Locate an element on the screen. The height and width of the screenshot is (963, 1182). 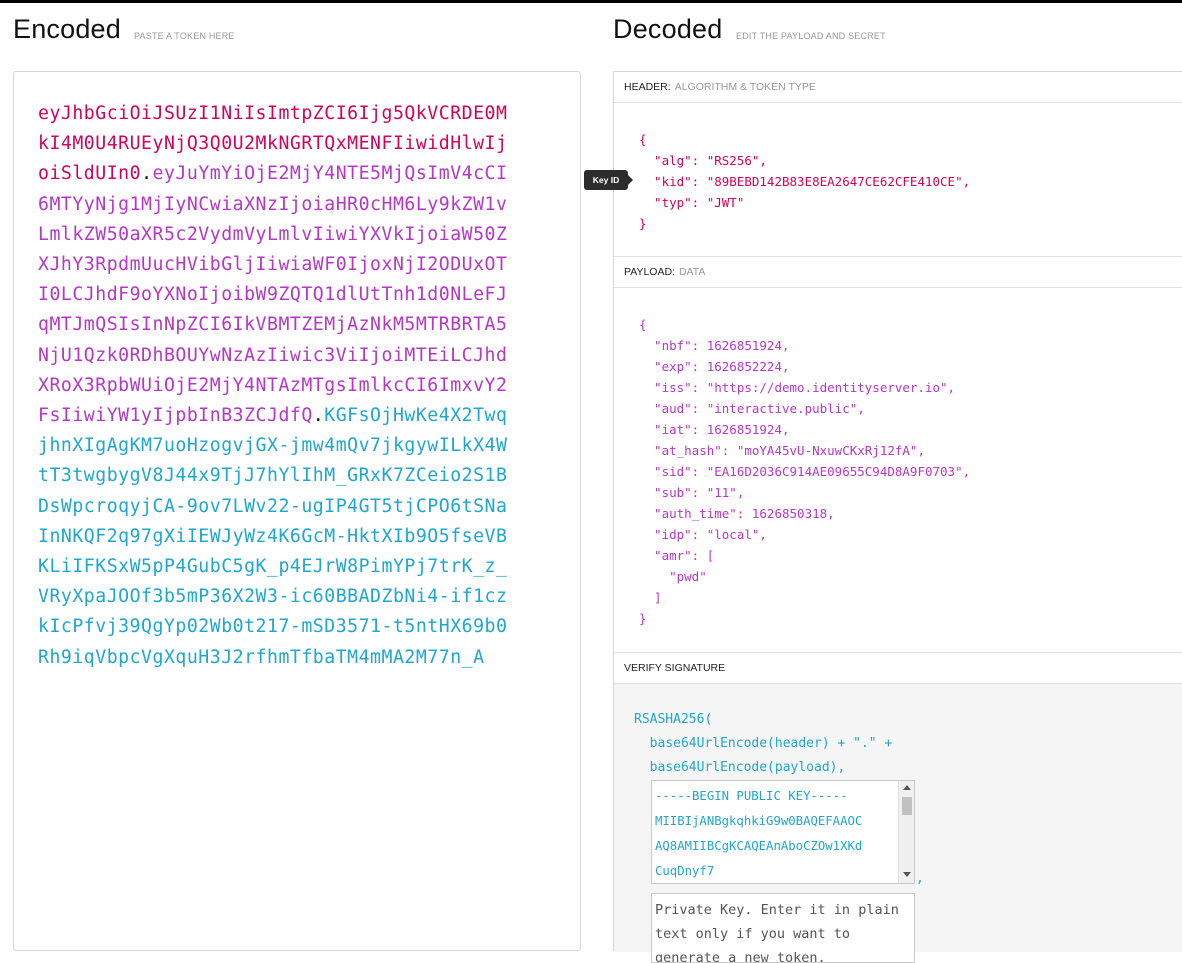
scroll-up-arrow-icon is located at coordinates (907, 787).